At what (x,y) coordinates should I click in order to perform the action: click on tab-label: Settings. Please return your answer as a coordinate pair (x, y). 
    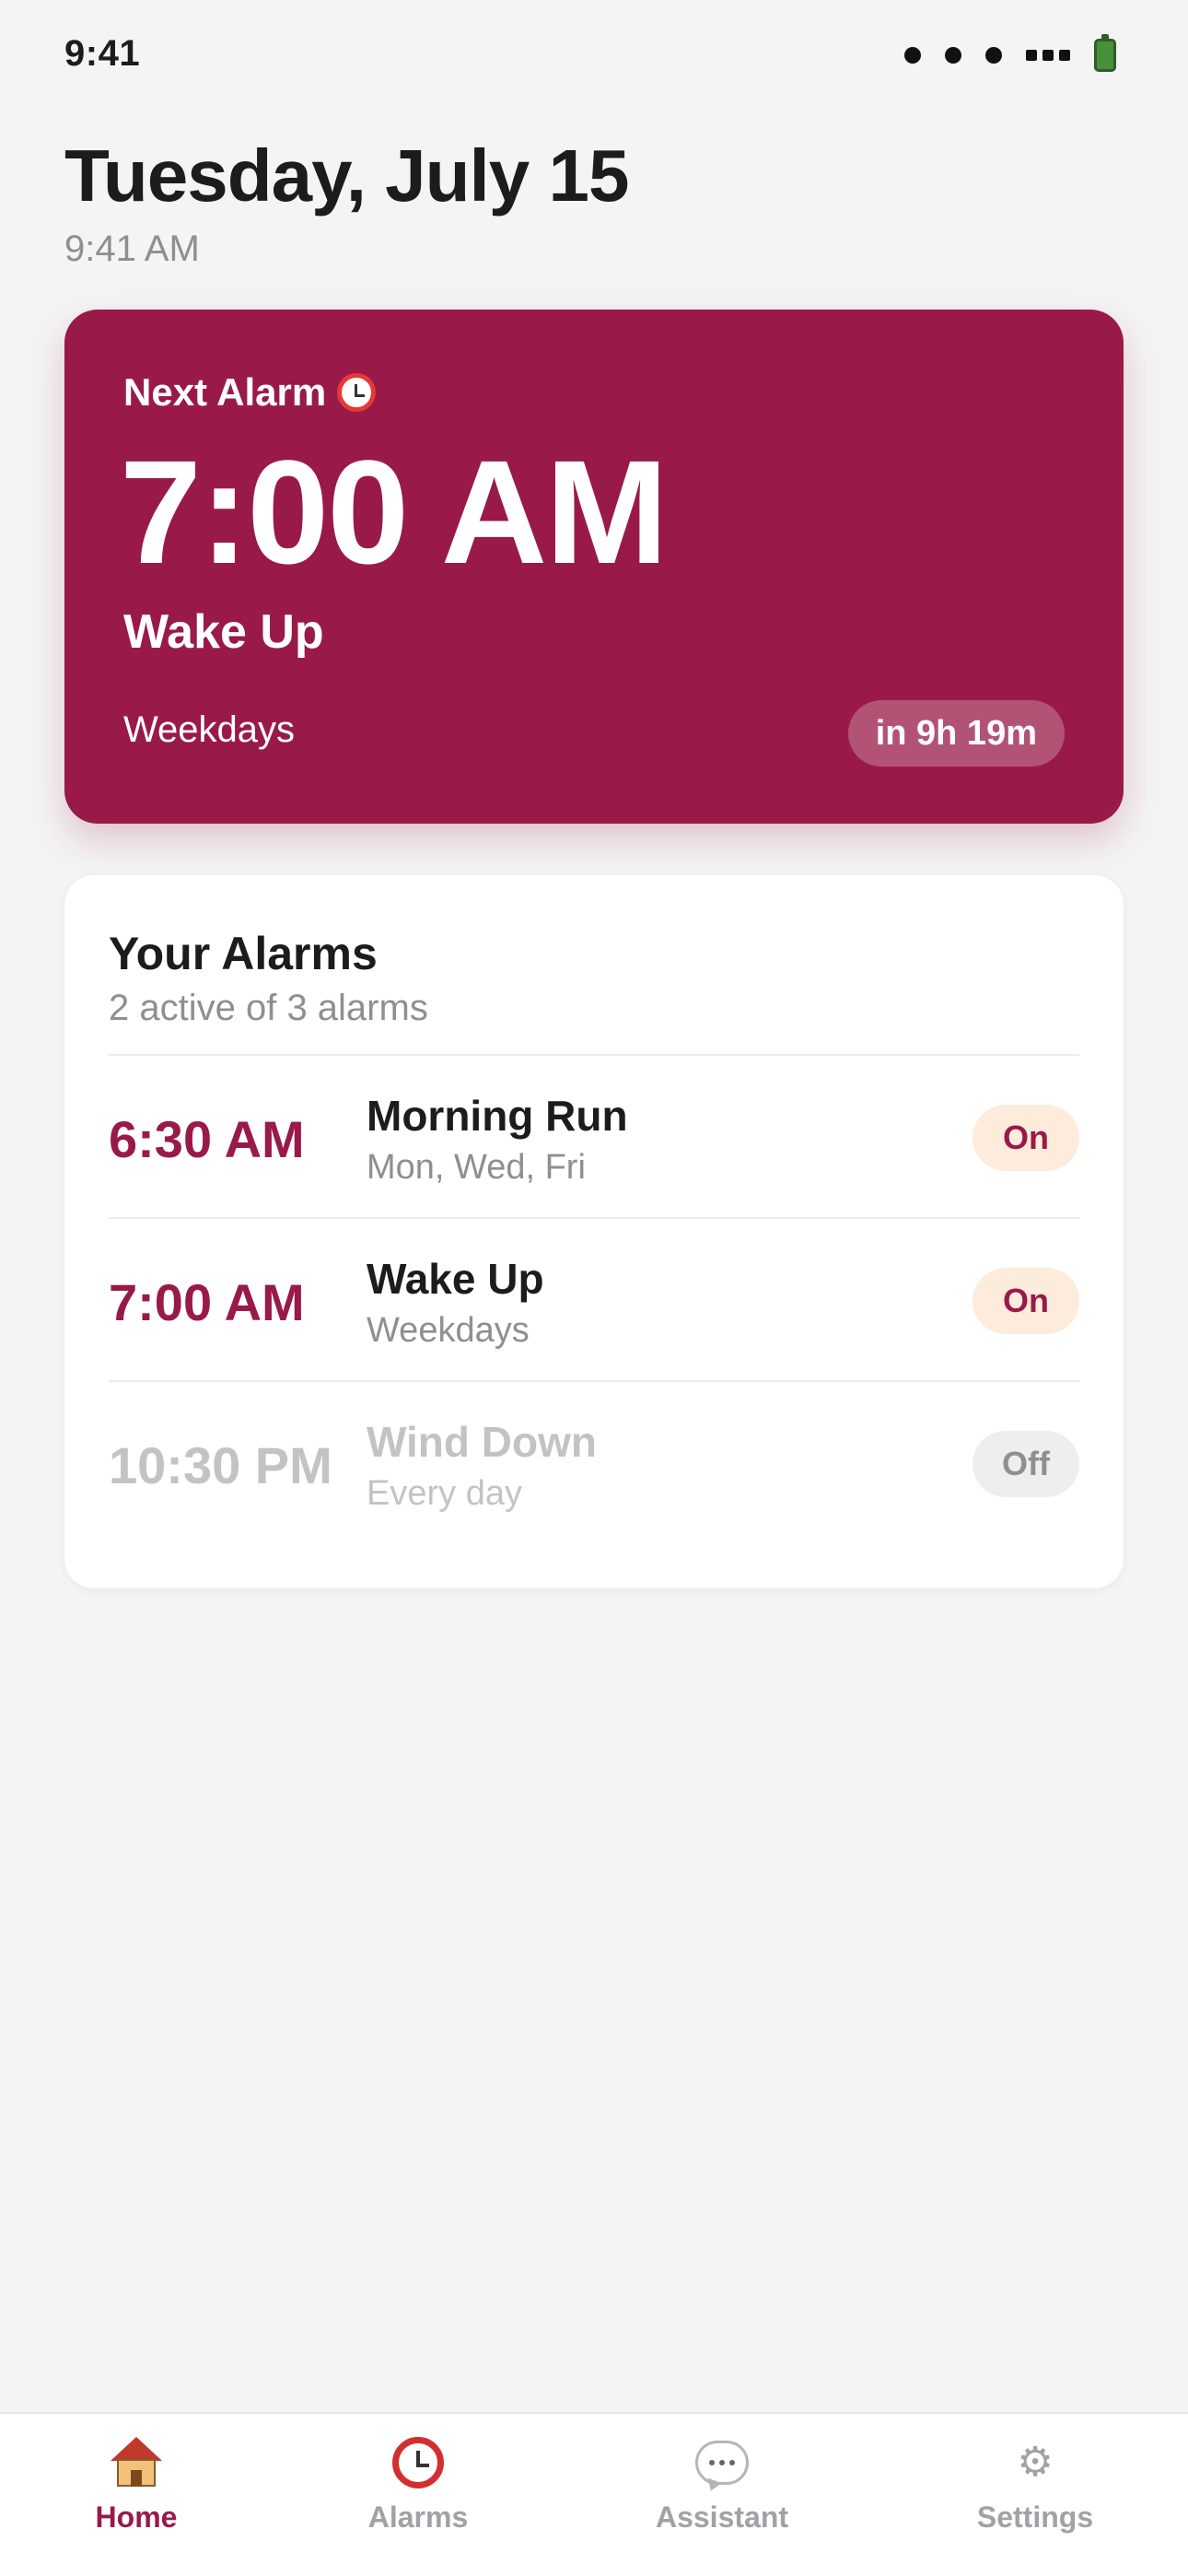
    Looking at the image, I should click on (1035, 2517).